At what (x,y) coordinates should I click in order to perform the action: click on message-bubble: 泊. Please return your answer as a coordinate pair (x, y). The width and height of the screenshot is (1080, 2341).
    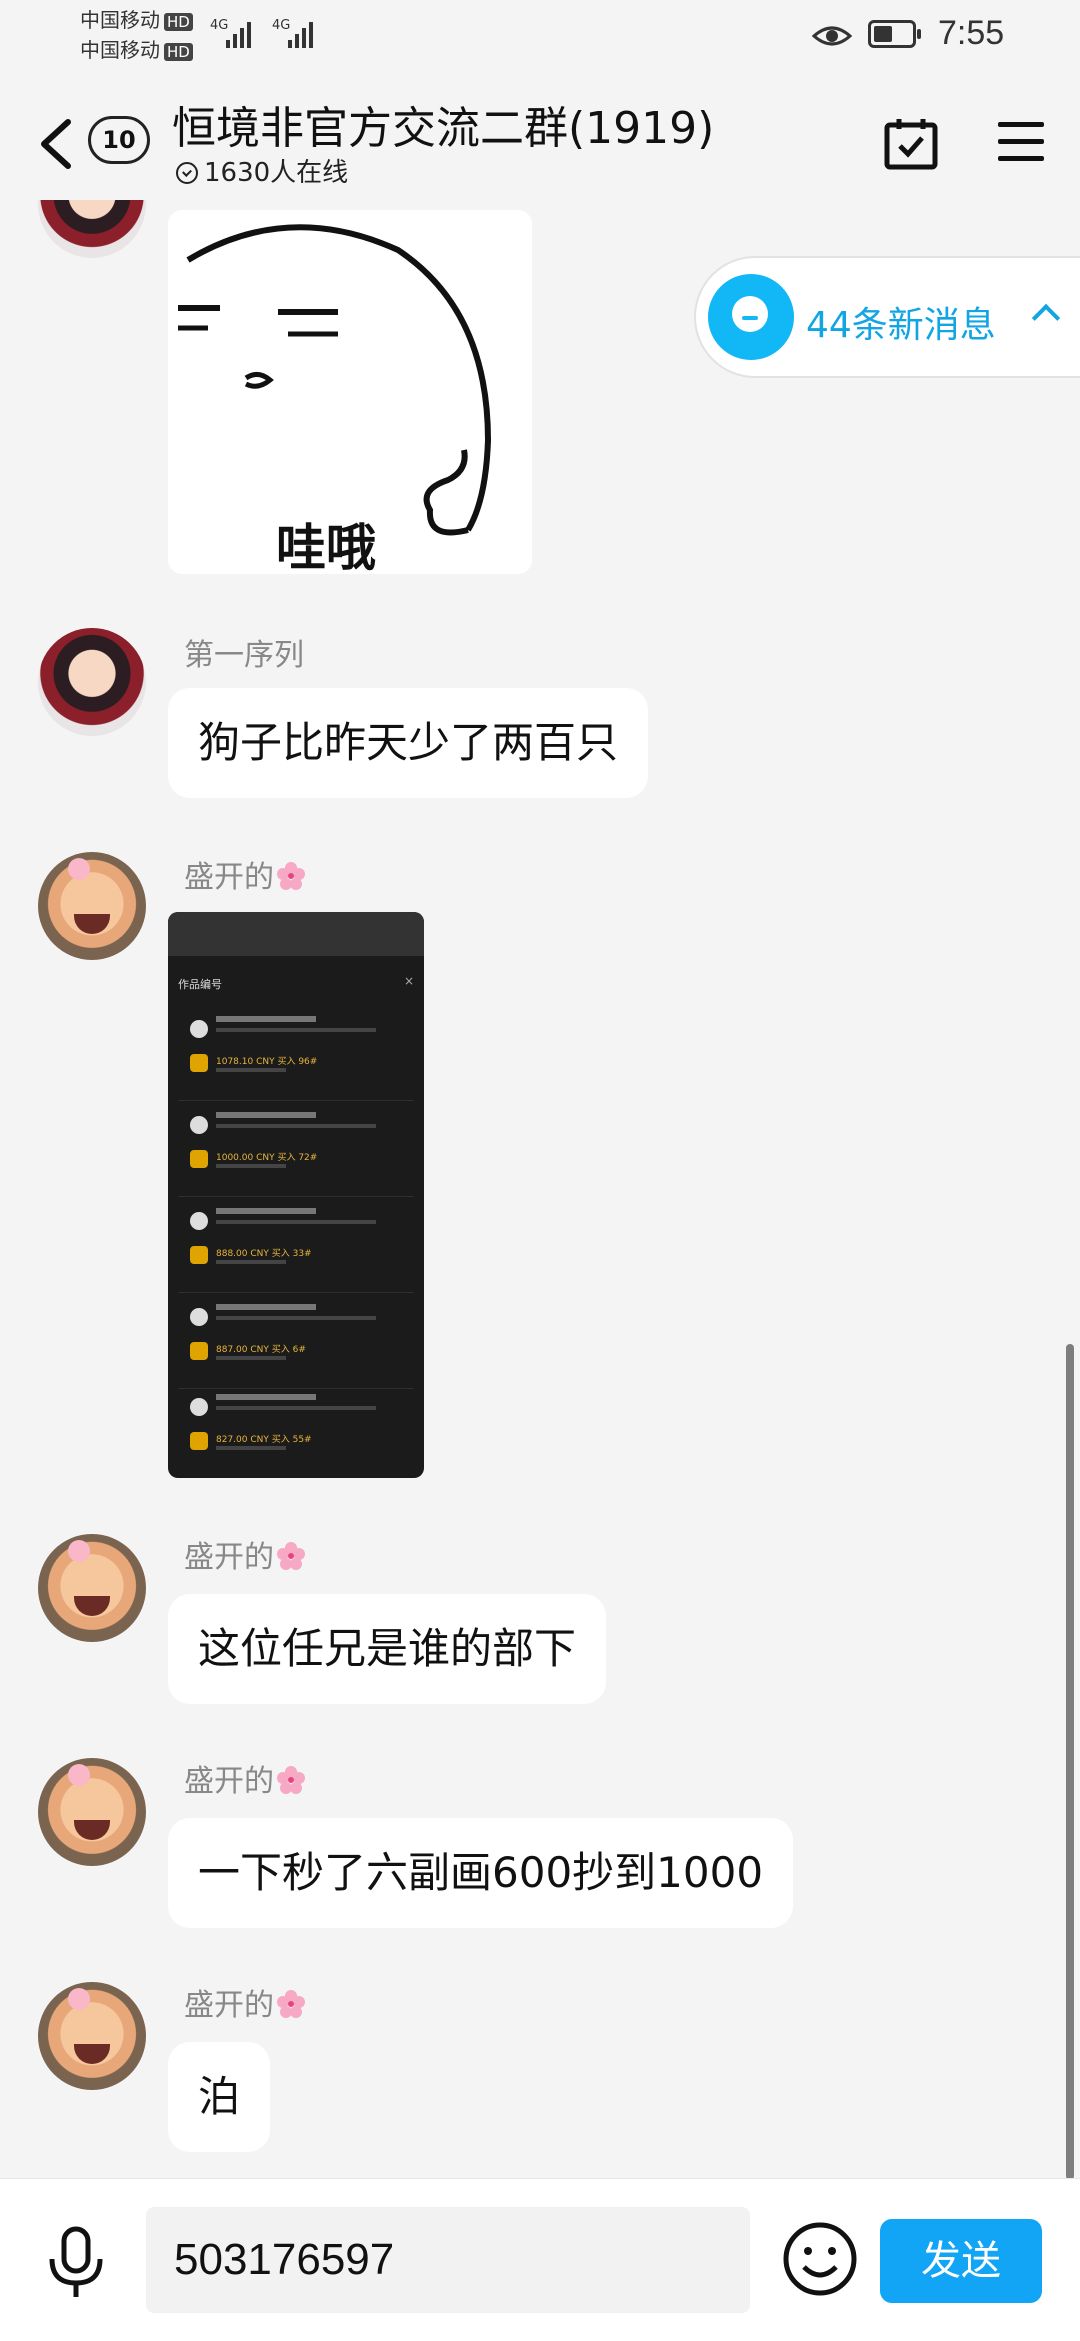
    Looking at the image, I should click on (219, 2097).